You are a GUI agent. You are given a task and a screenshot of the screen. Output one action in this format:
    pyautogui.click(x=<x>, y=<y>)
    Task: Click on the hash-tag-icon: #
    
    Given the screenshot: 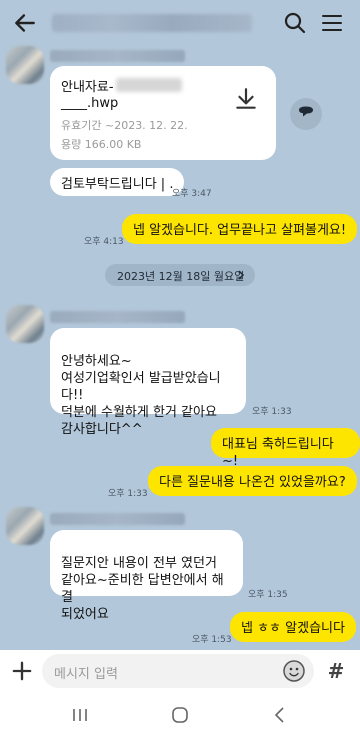 What is the action you would take?
    pyautogui.click(x=336, y=671)
    